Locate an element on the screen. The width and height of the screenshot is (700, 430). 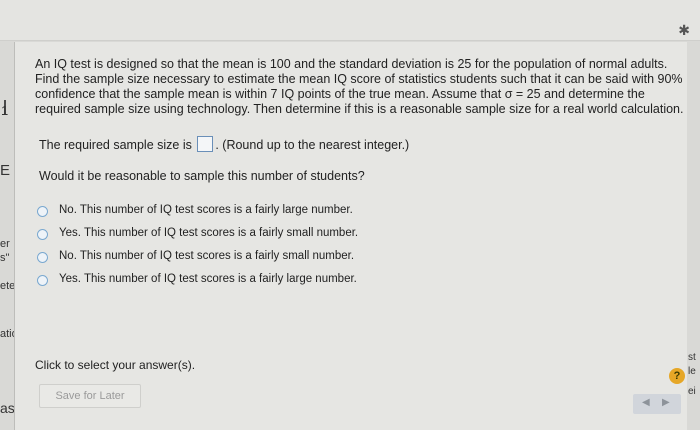
side-fragment-ete: ete is located at coordinates (8, 286).